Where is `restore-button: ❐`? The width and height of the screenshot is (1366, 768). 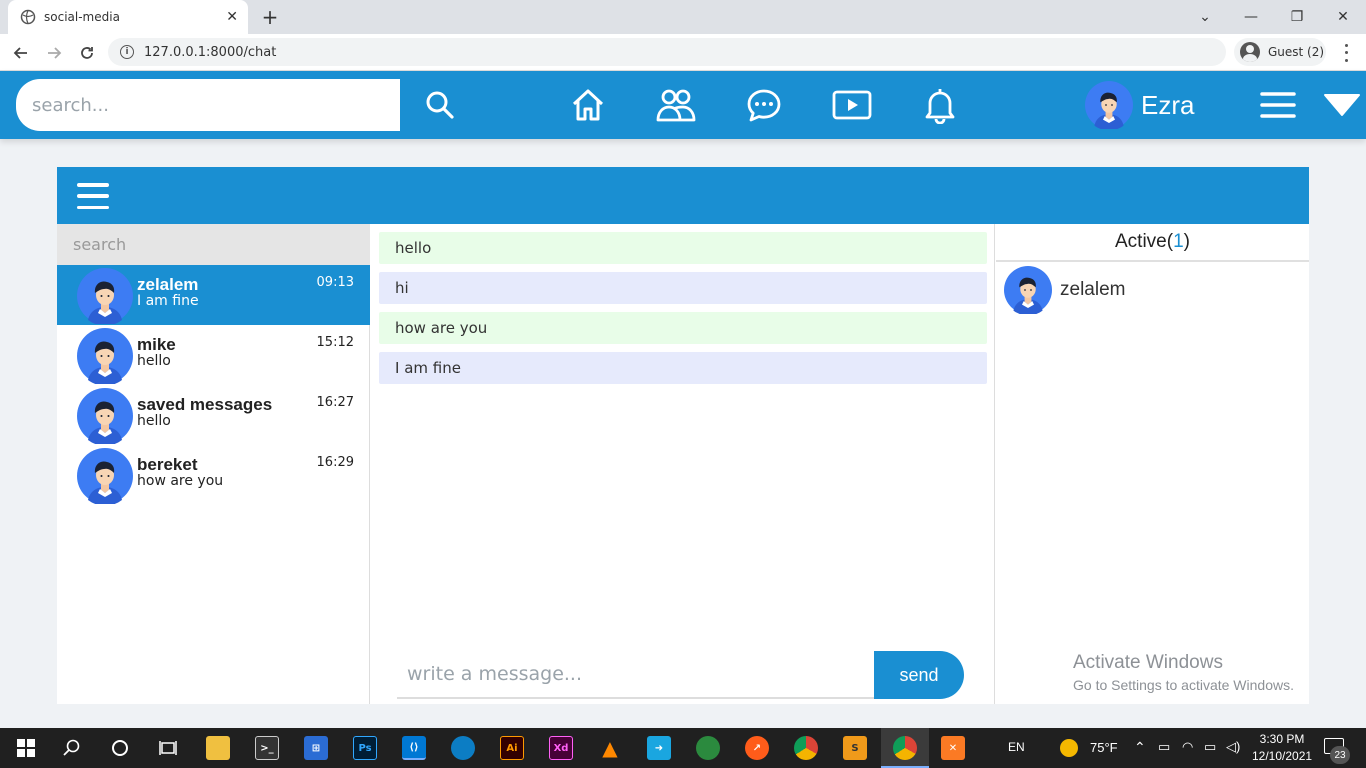 restore-button: ❐ is located at coordinates (1297, 17).